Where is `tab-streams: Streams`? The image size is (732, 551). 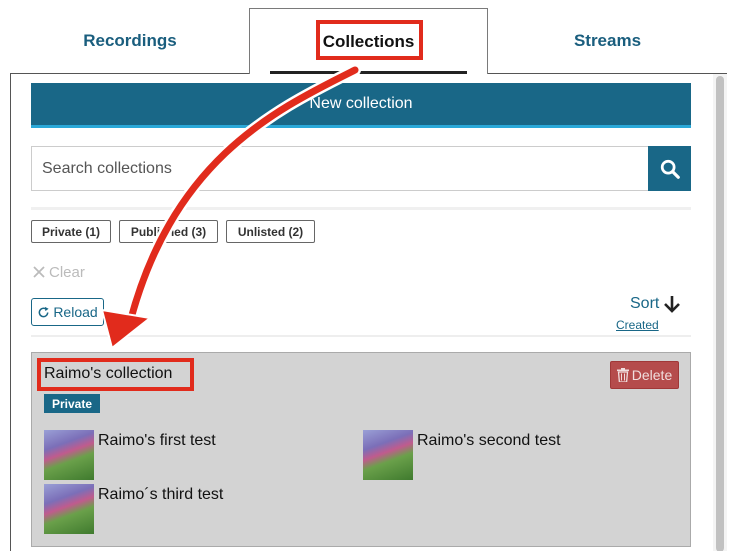 tab-streams: Streams is located at coordinates (607, 41).